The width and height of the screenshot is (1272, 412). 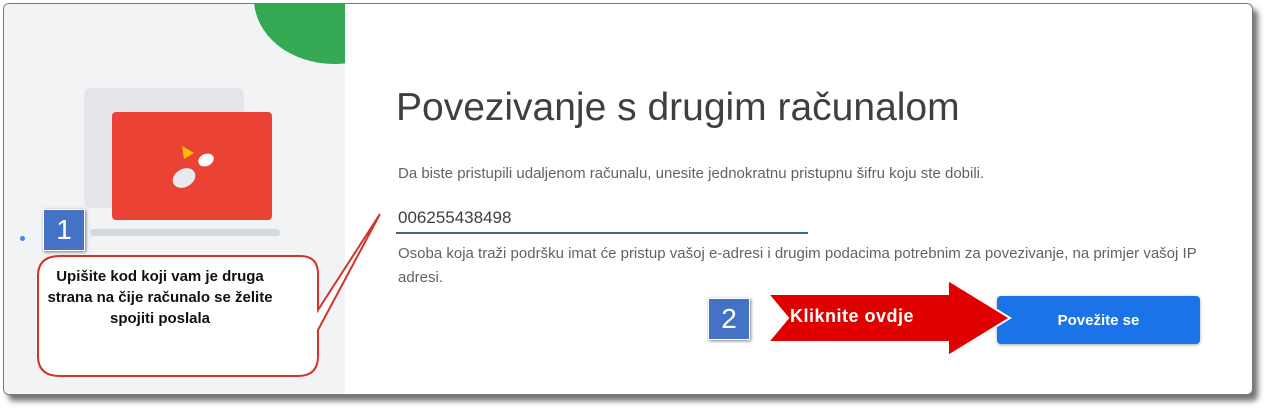 I want to click on arrow-label: Kliknite ovdje, so click(x=852, y=316).